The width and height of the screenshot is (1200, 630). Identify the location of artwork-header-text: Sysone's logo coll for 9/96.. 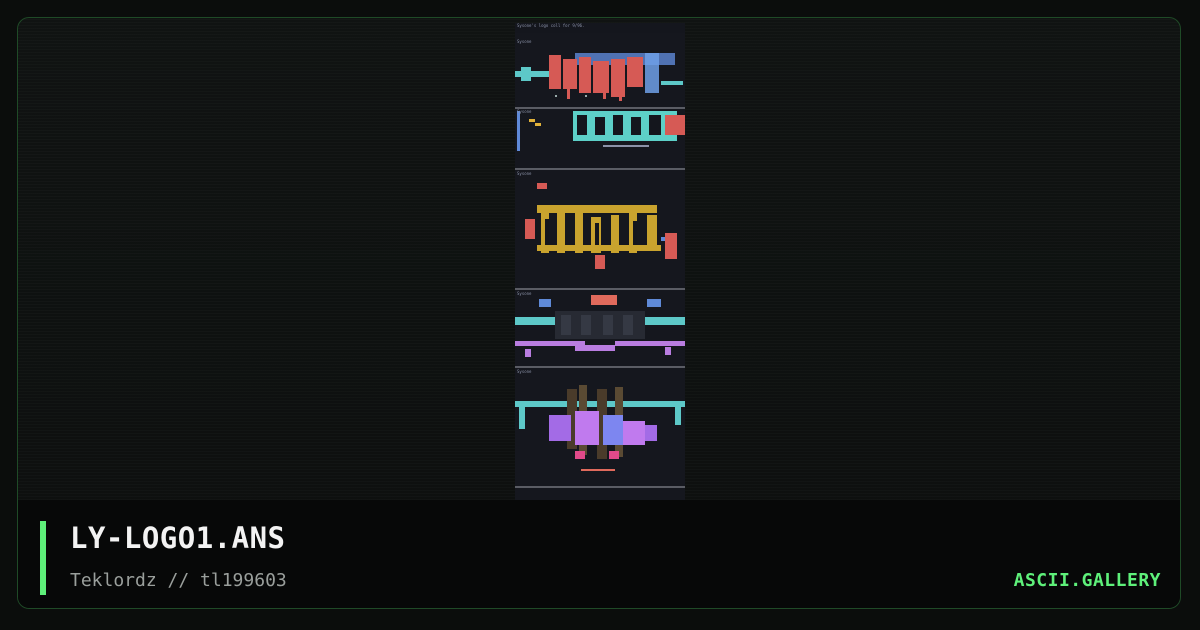
(551, 25).